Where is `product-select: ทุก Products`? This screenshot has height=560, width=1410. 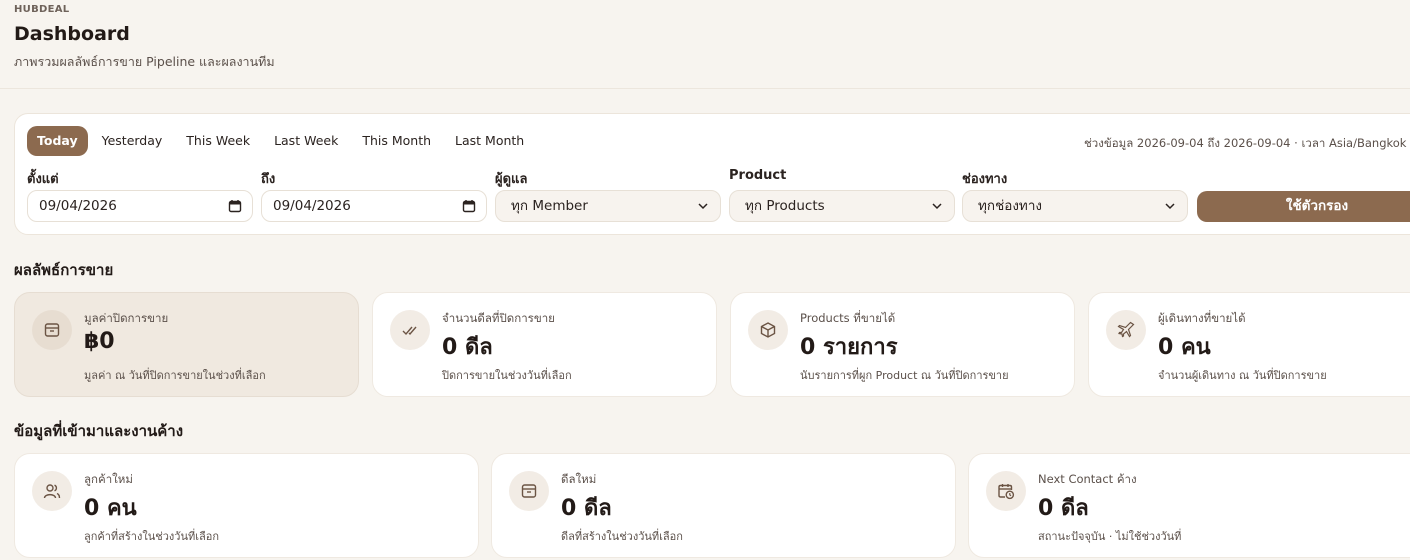 product-select: ทุก Products is located at coordinates (842, 206).